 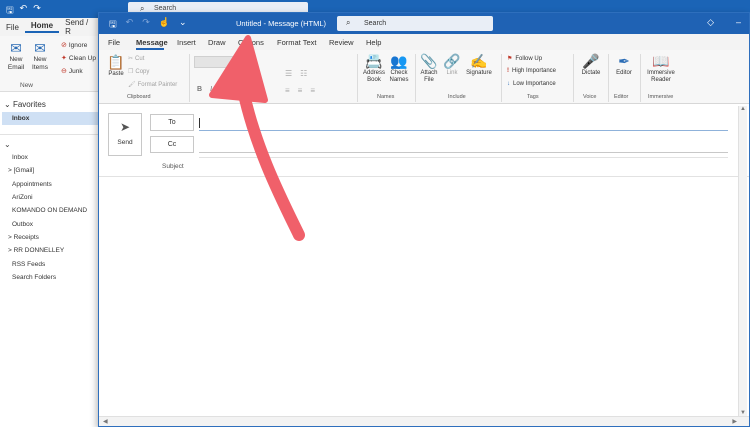 I want to click on tab-format-text: Format Text, so click(x=296, y=42).